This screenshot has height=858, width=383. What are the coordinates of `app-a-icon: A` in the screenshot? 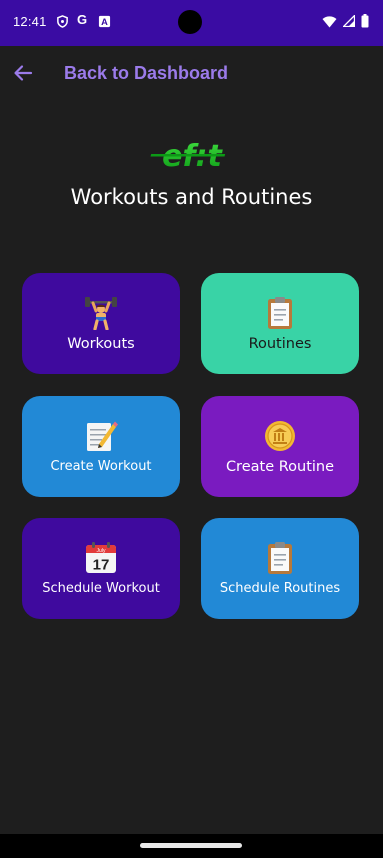 It's located at (104, 21).